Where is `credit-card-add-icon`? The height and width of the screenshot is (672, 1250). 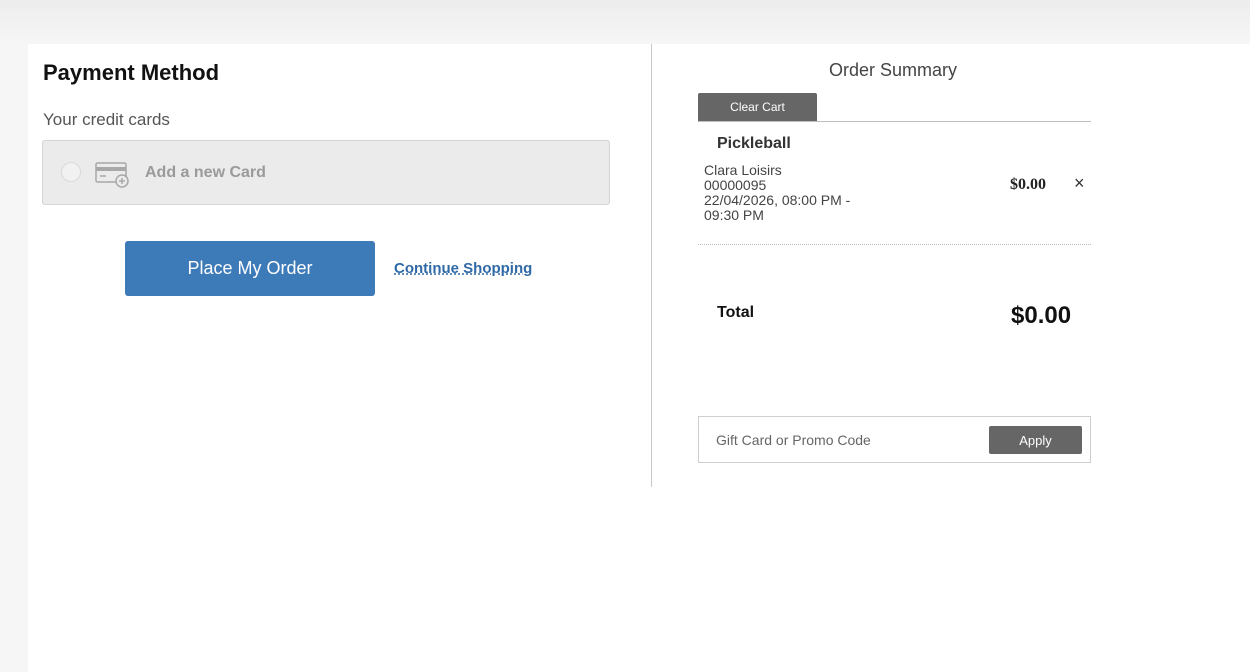 credit-card-add-icon is located at coordinates (112, 175).